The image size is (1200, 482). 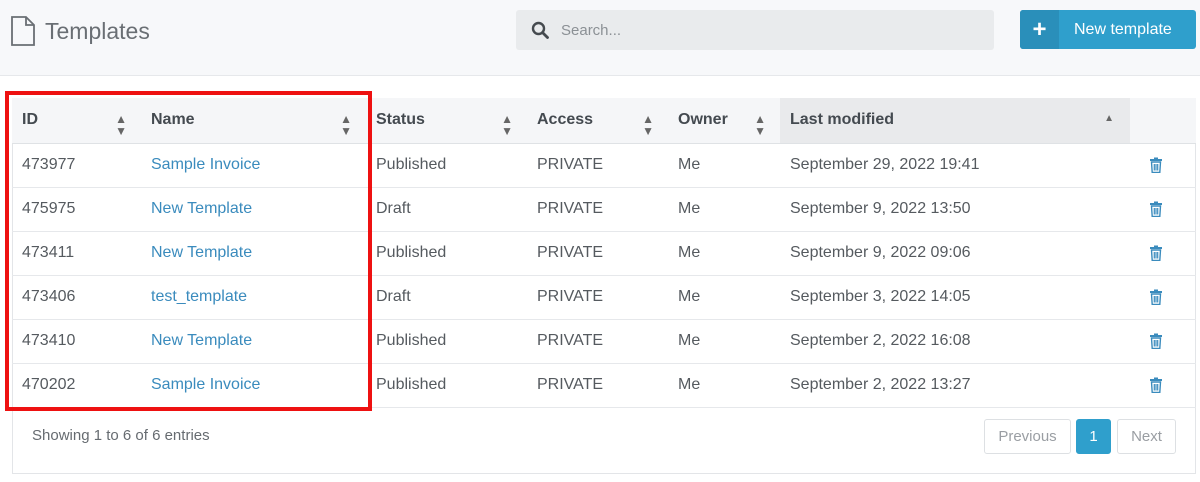 What do you see at coordinates (1123, 29) in the screenshot?
I see `new-template-label: New template` at bounding box center [1123, 29].